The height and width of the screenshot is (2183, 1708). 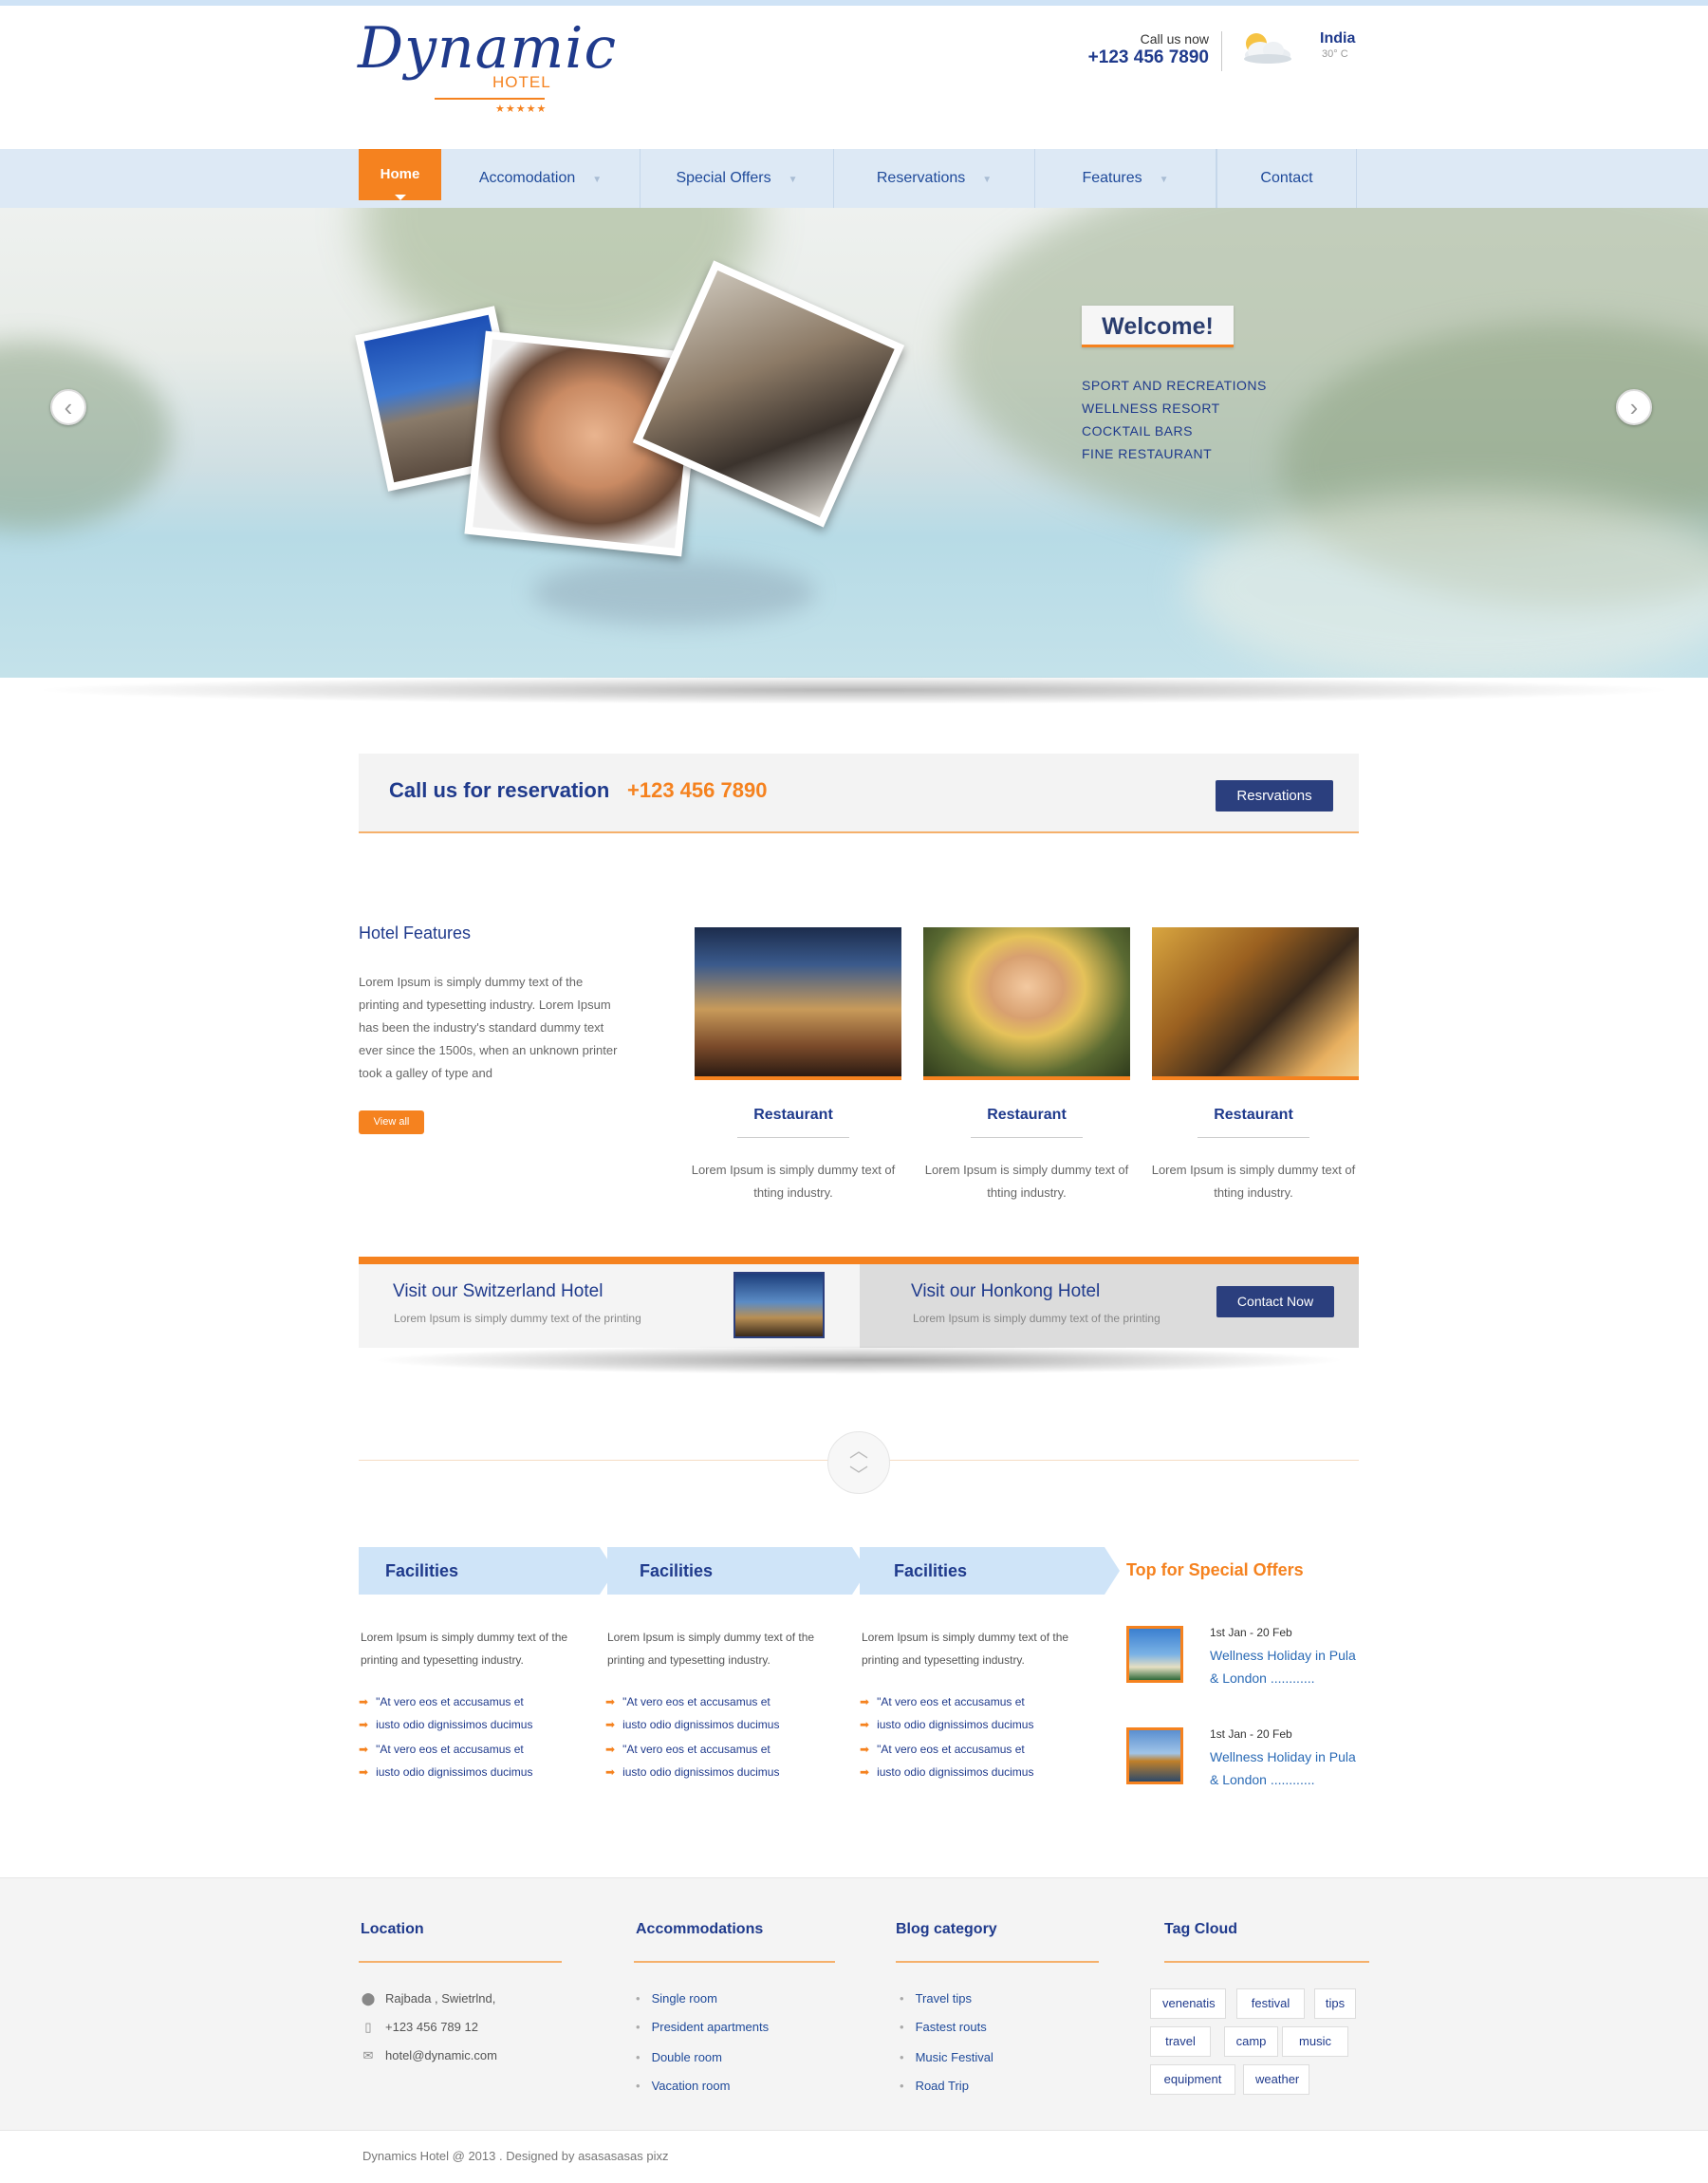 What do you see at coordinates (1275, 1301) in the screenshot?
I see `contact-now-button: Contact Now` at bounding box center [1275, 1301].